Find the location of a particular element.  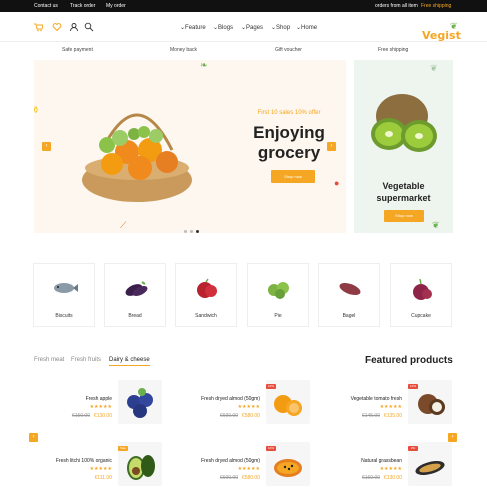

tab-fresh-fruits: Fresh fruits is located at coordinates (86, 360).